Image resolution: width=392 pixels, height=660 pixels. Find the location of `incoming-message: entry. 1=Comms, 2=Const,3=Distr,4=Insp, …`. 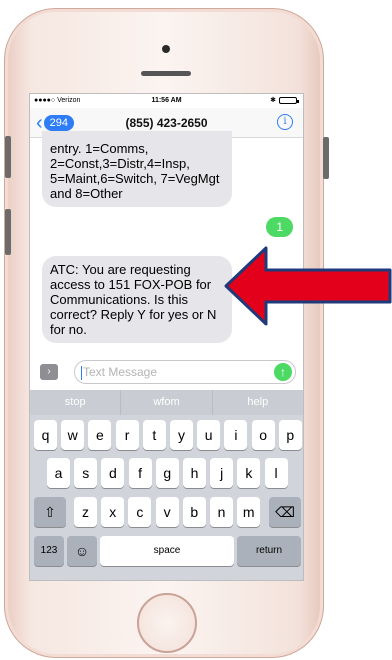

incoming-message: entry. 1=Comms, 2=Const,3=Distr,4=Insp, … is located at coordinates (137, 169).